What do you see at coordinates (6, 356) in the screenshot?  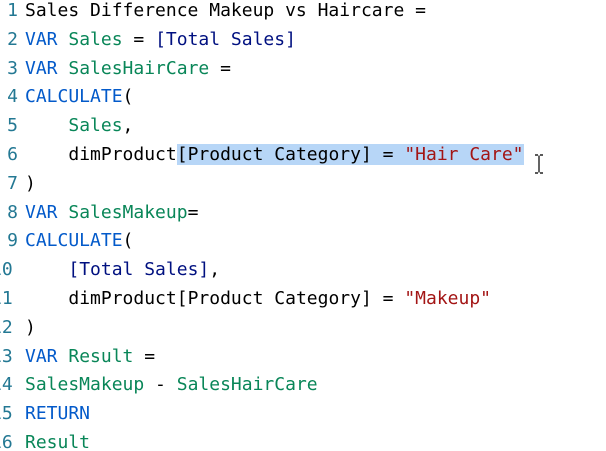 I see `line-number: 13` at bounding box center [6, 356].